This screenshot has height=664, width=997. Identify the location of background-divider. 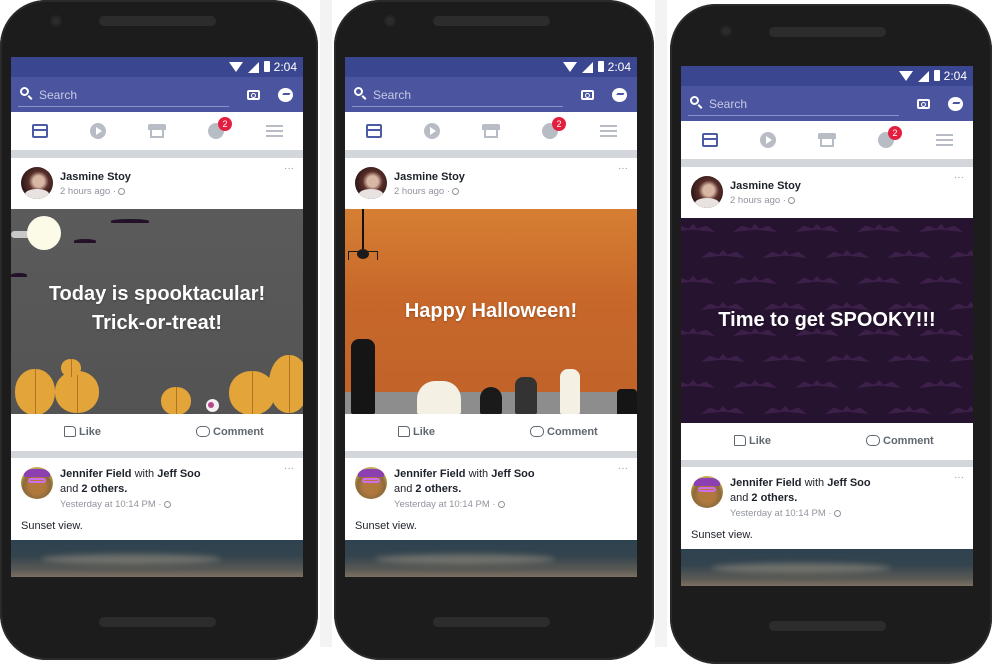
(661, 323).